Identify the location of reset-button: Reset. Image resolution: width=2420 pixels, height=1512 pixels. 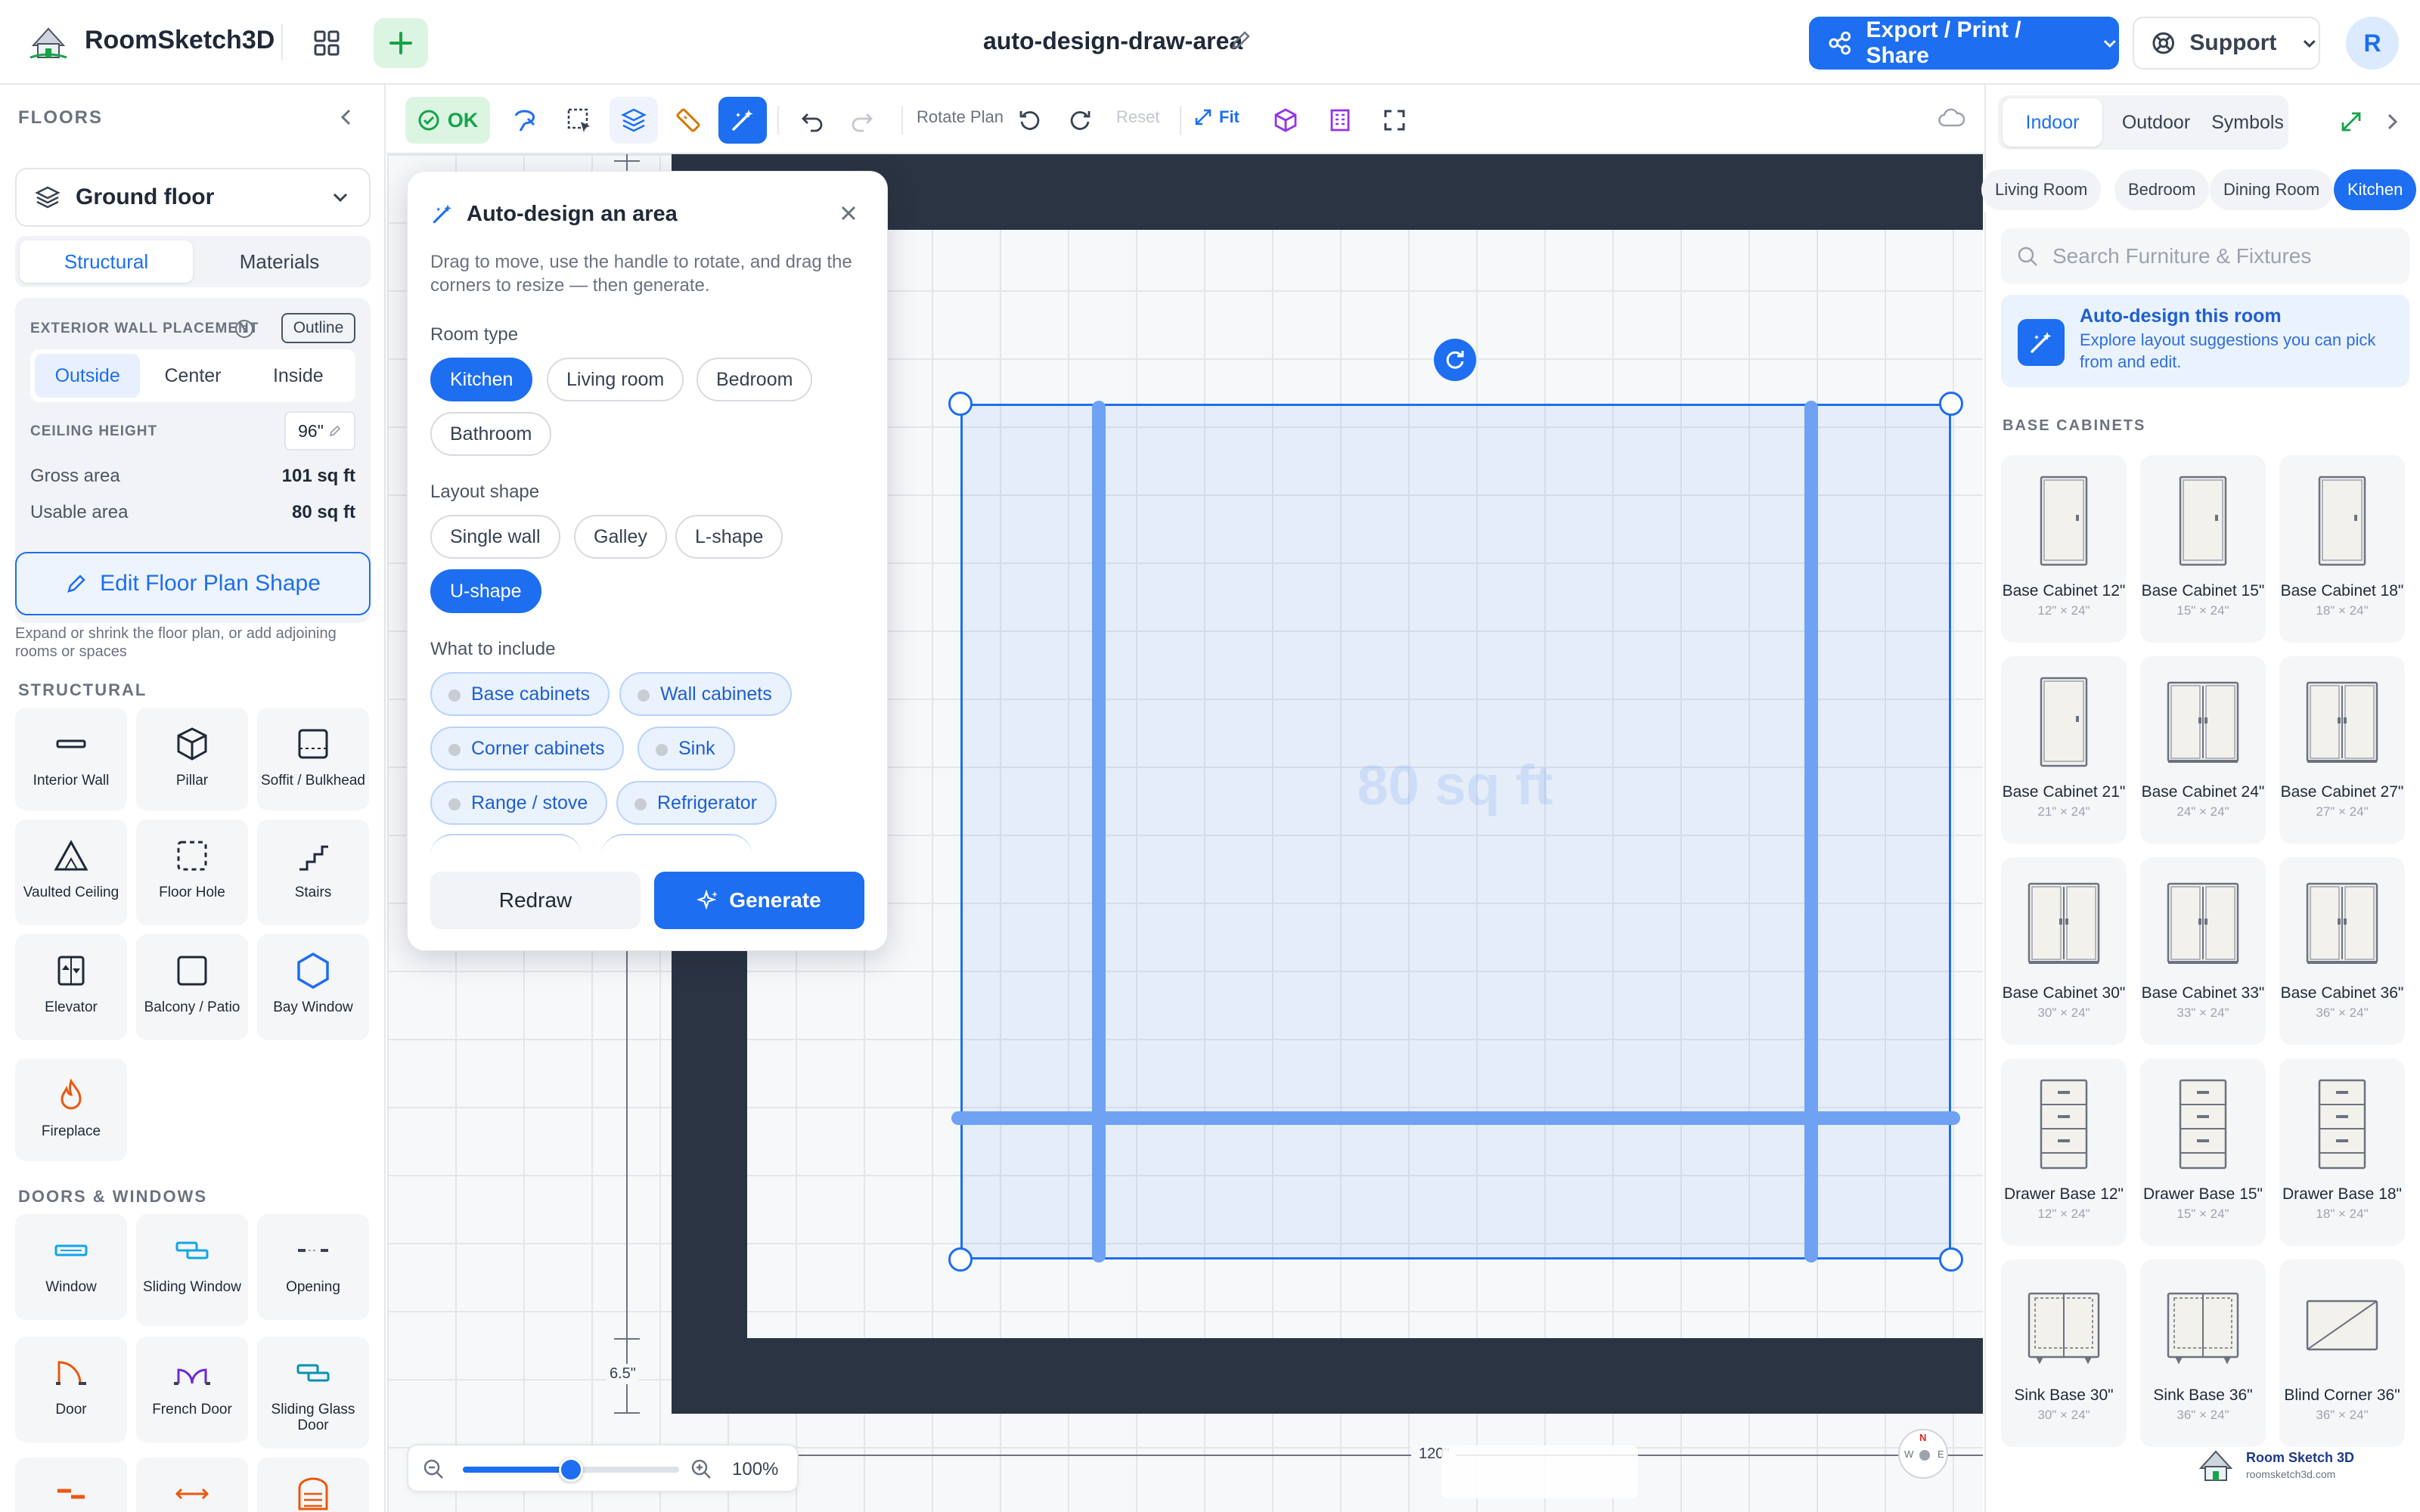
(1137, 117).